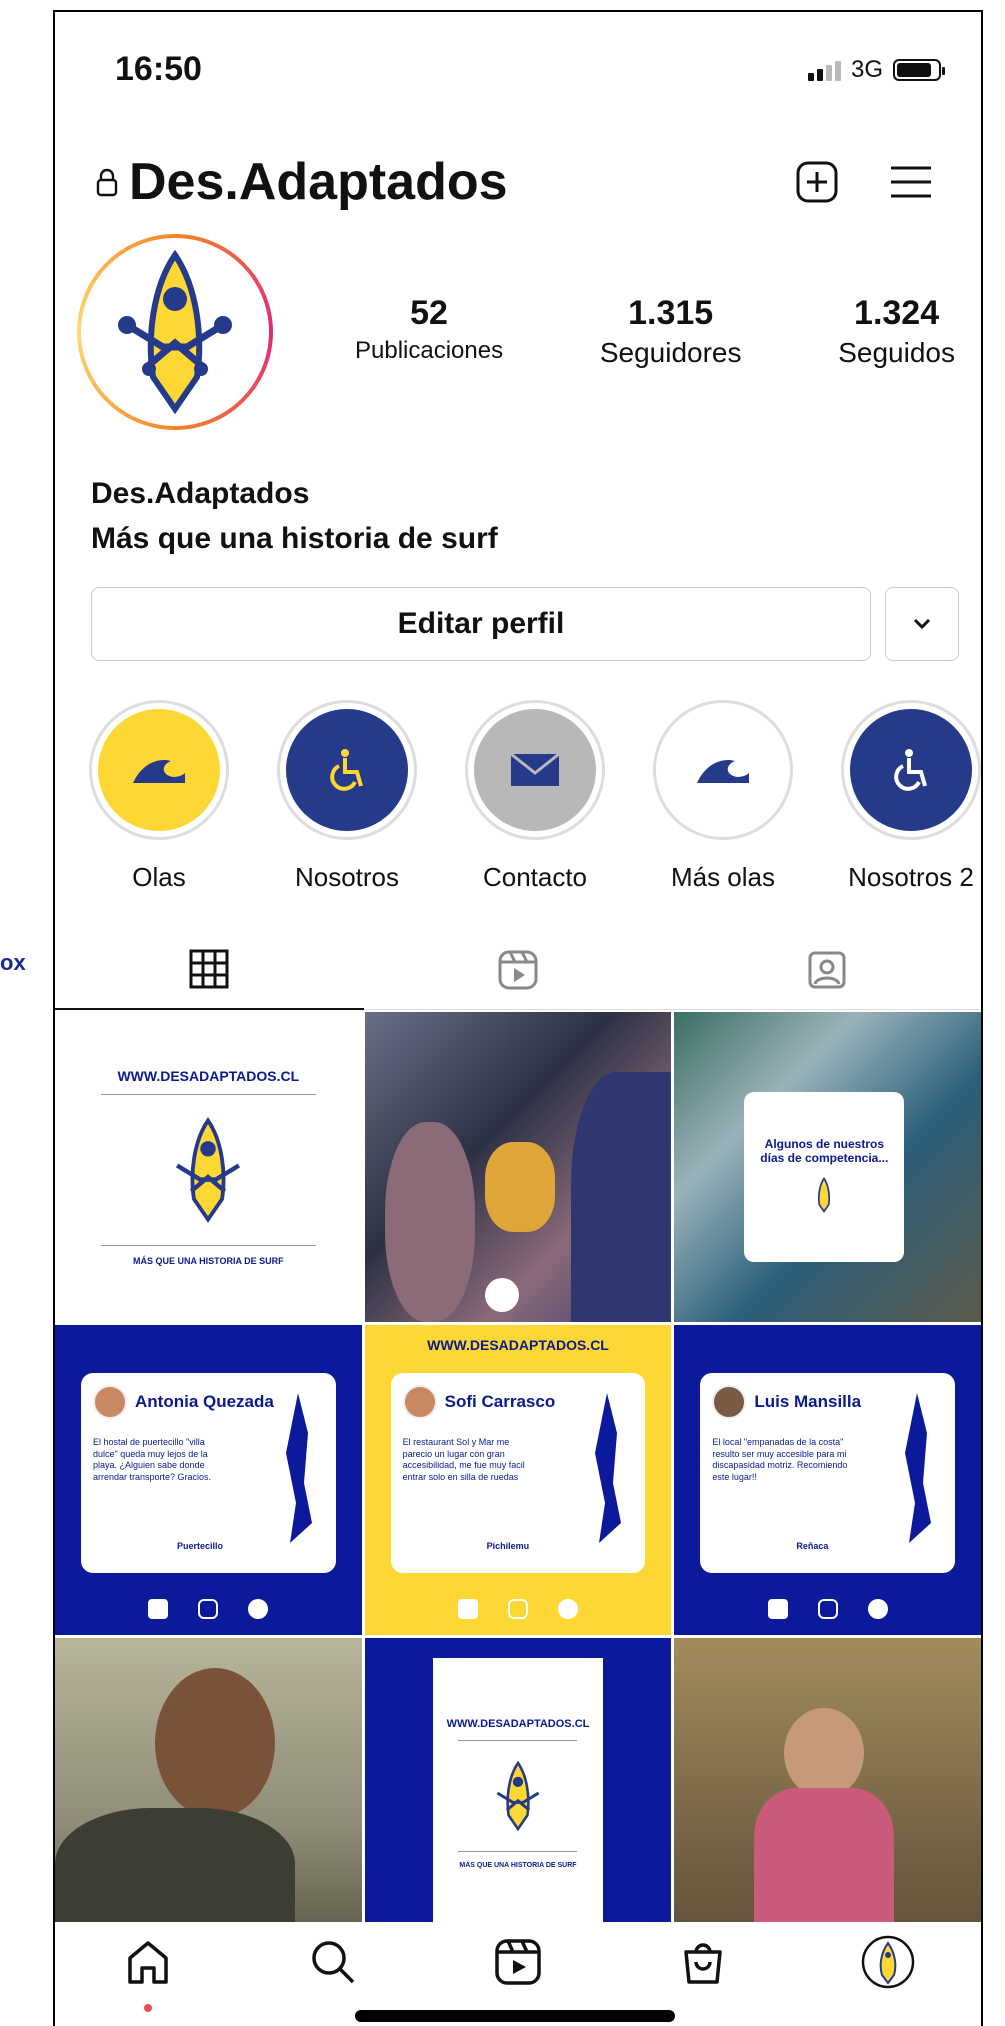  I want to click on shopping-bag-icon, so click(703, 1963).